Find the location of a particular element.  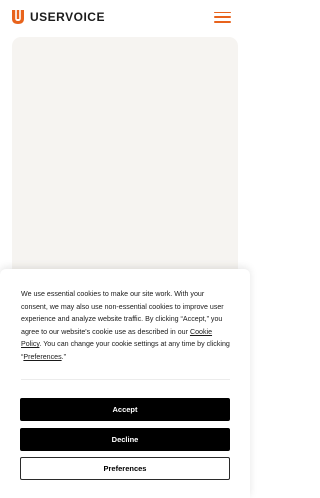

divider is located at coordinates (125, 379).